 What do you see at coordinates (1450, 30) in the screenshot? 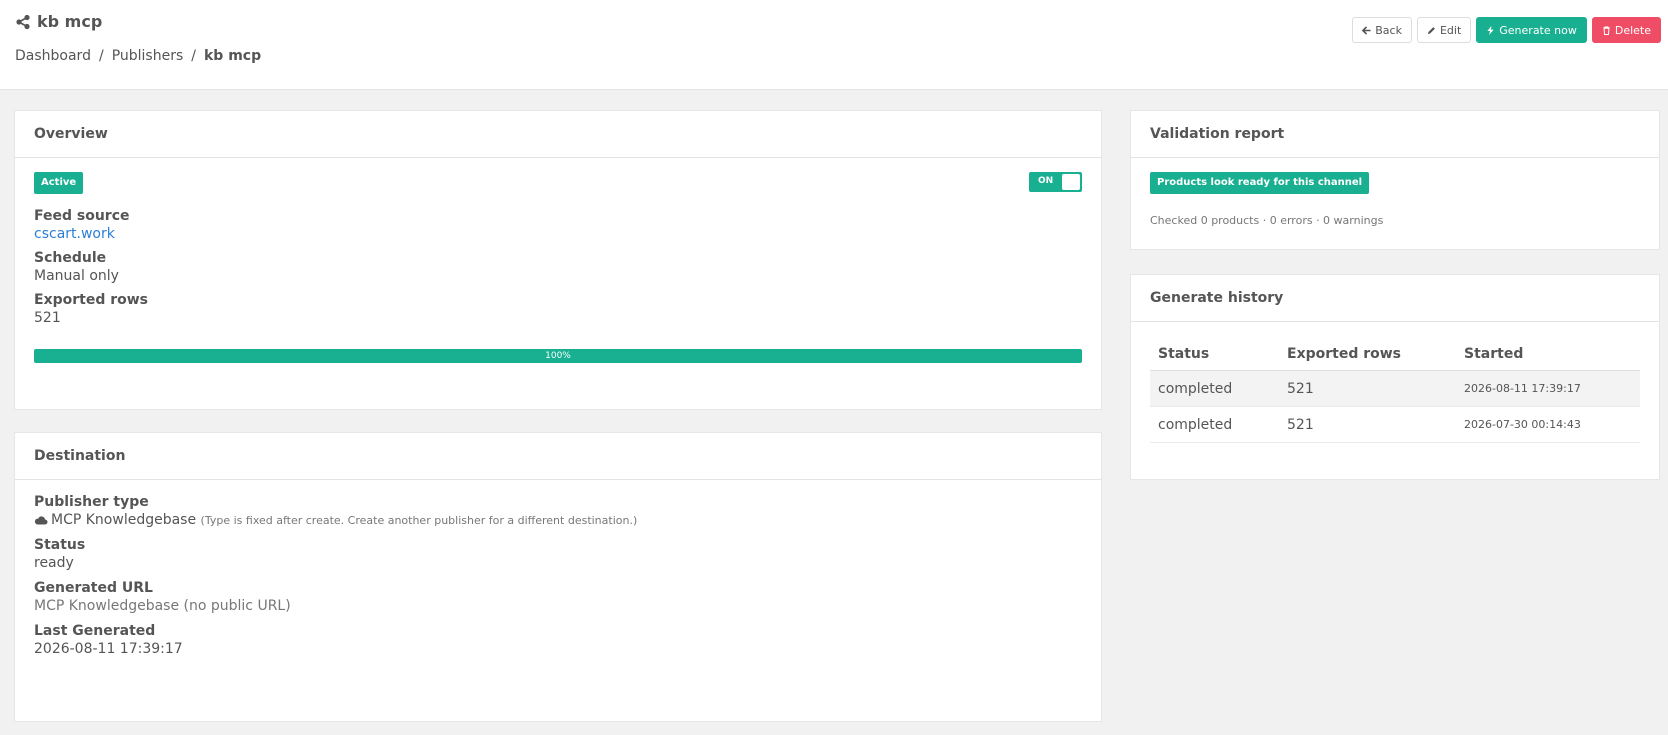
I see `edit-button-label: Edit` at bounding box center [1450, 30].